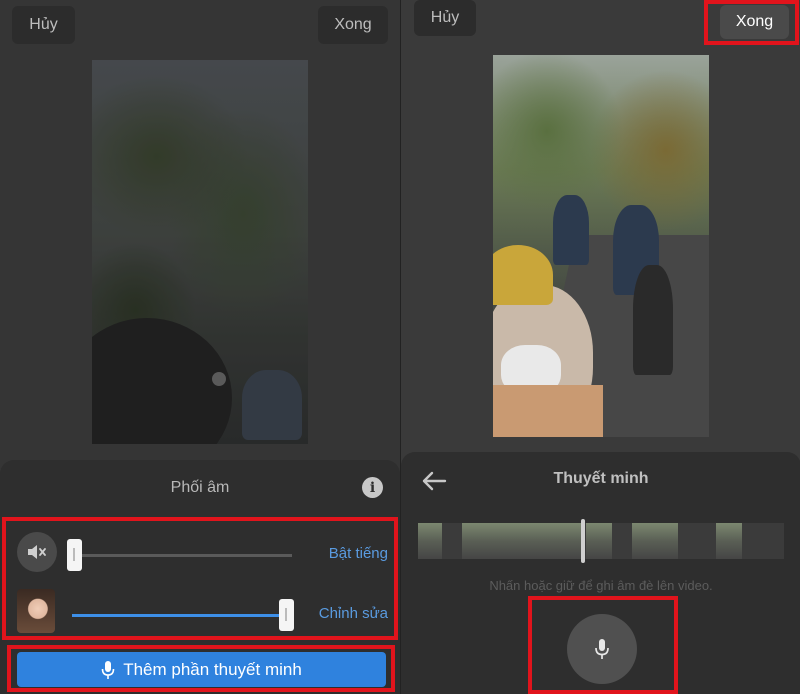  Describe the element at coordinates (212, 669) in the screenshot. I see `add-narration-label: Thêm phần thuyết minh` at that location.